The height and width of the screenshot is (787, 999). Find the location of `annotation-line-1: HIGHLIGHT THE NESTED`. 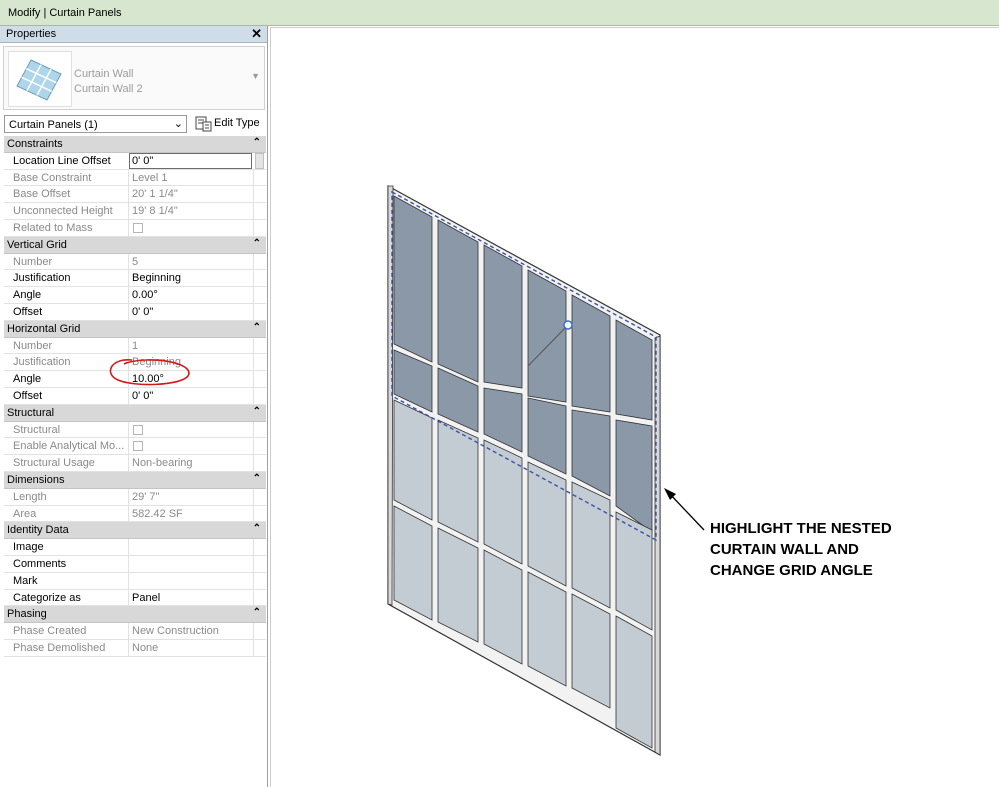

annotation-line-1: HIGHLIGHT THE NESTED is located at coordinates (801, 528).